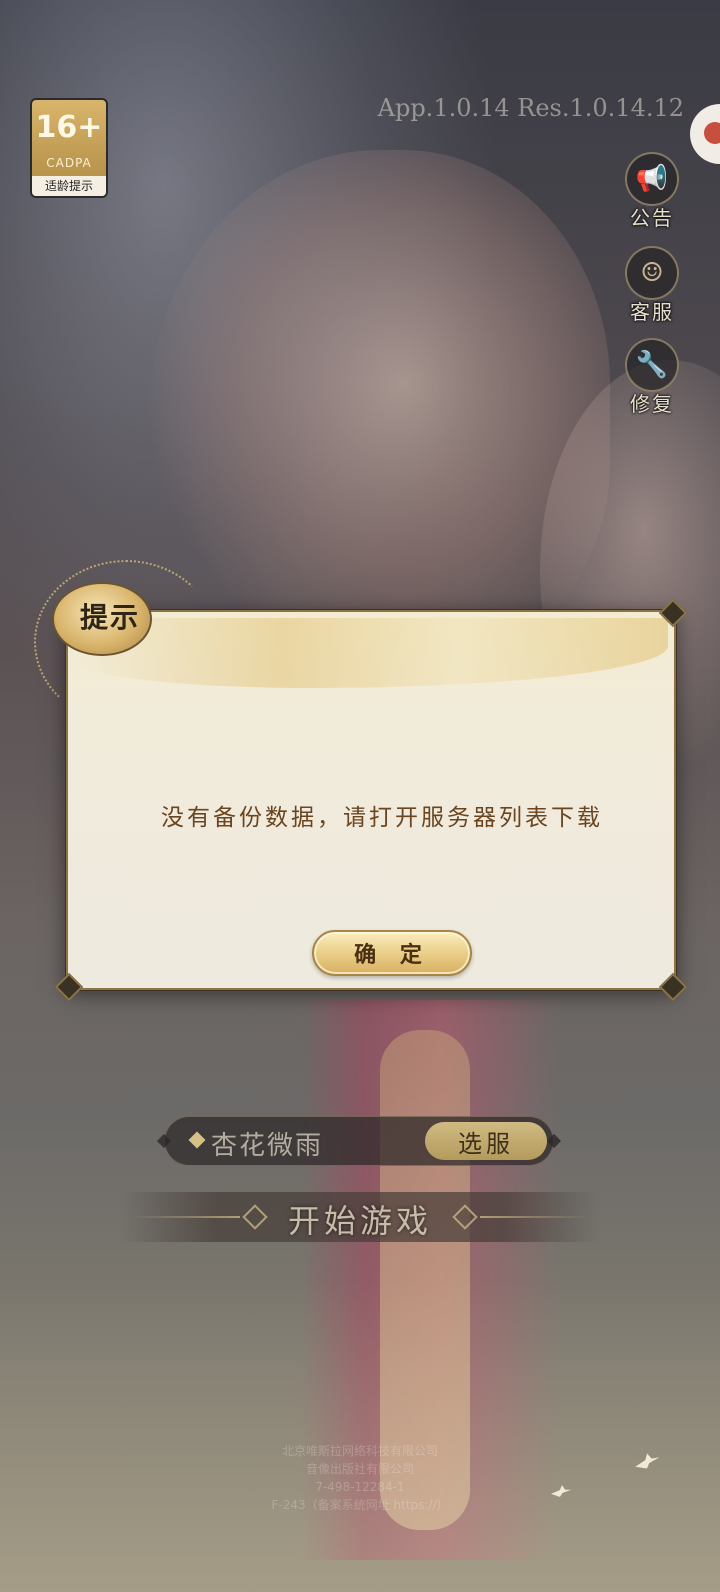 The width and height of the screenshot is (720, 1592). What do you see at coordinates (197, 1140) in the screenshot?
I see `diamond-icon` at bounding box center [197, 1140].